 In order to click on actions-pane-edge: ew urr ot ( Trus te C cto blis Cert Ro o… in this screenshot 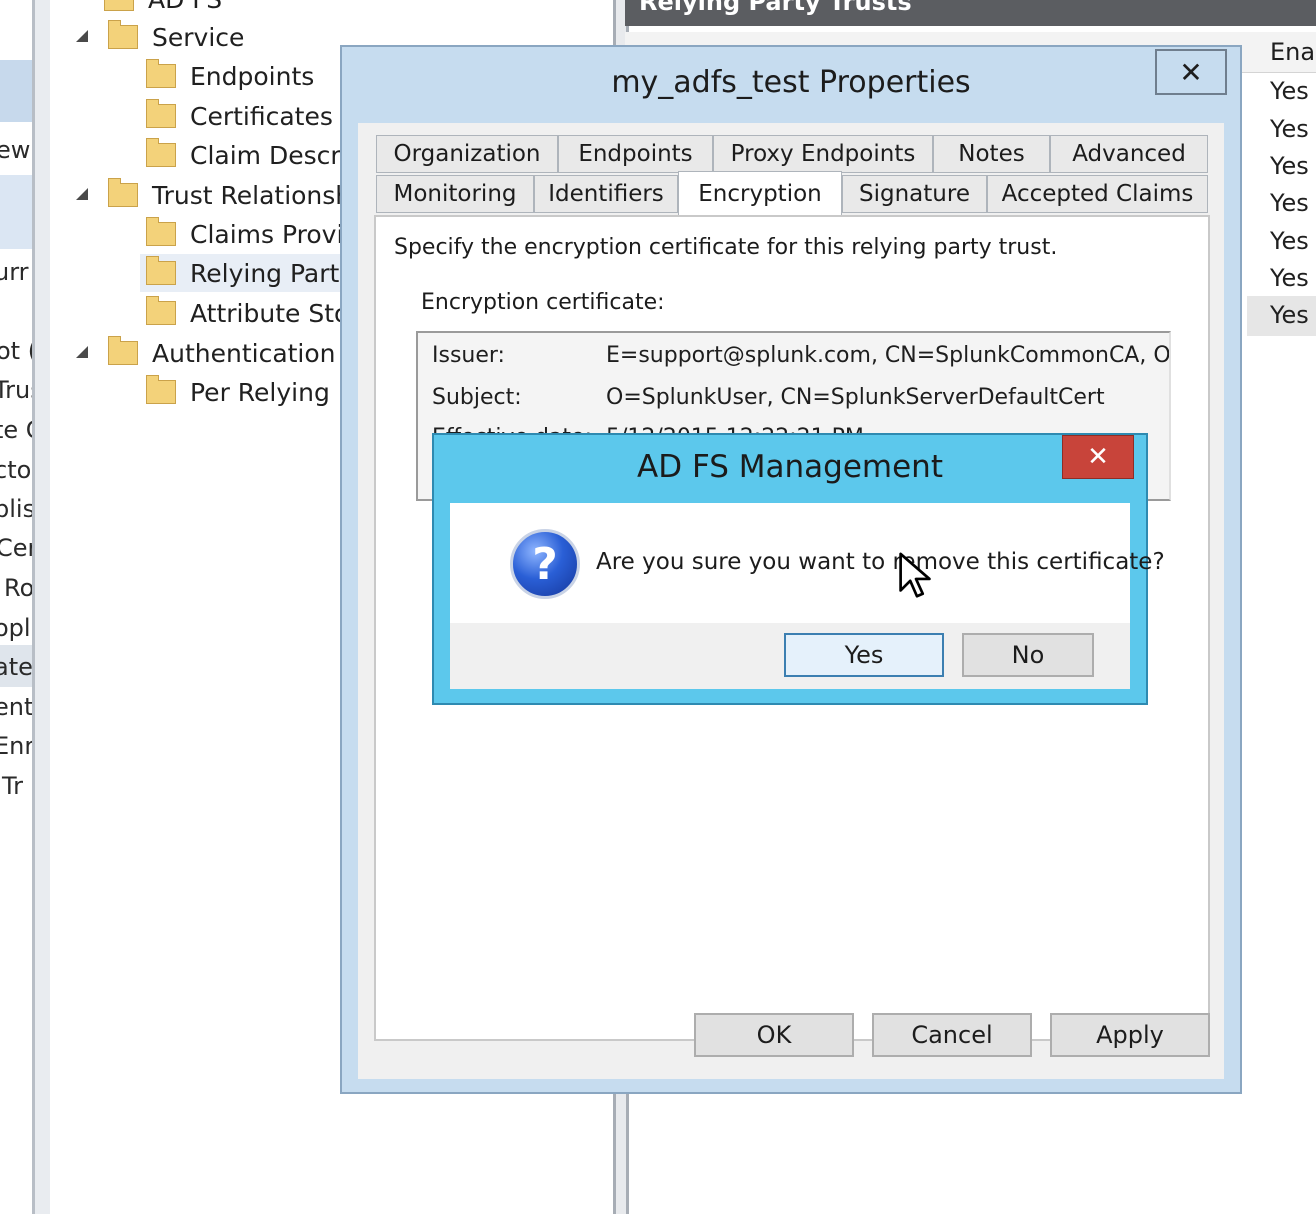, I will do `click(17, 607)`.